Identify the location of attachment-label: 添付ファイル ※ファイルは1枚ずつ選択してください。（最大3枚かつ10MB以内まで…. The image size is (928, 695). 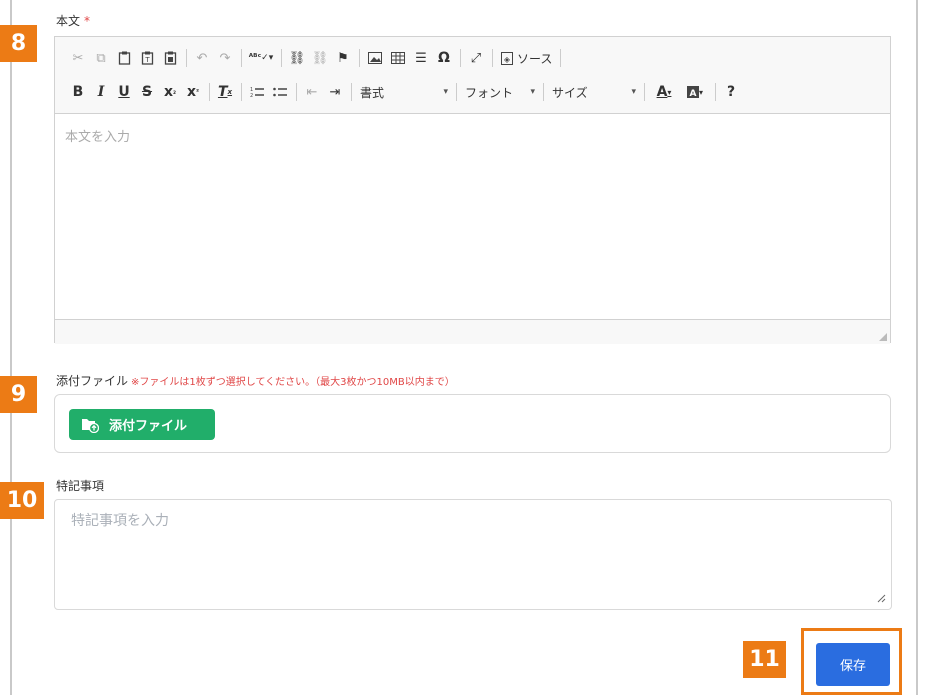
(255, 380).